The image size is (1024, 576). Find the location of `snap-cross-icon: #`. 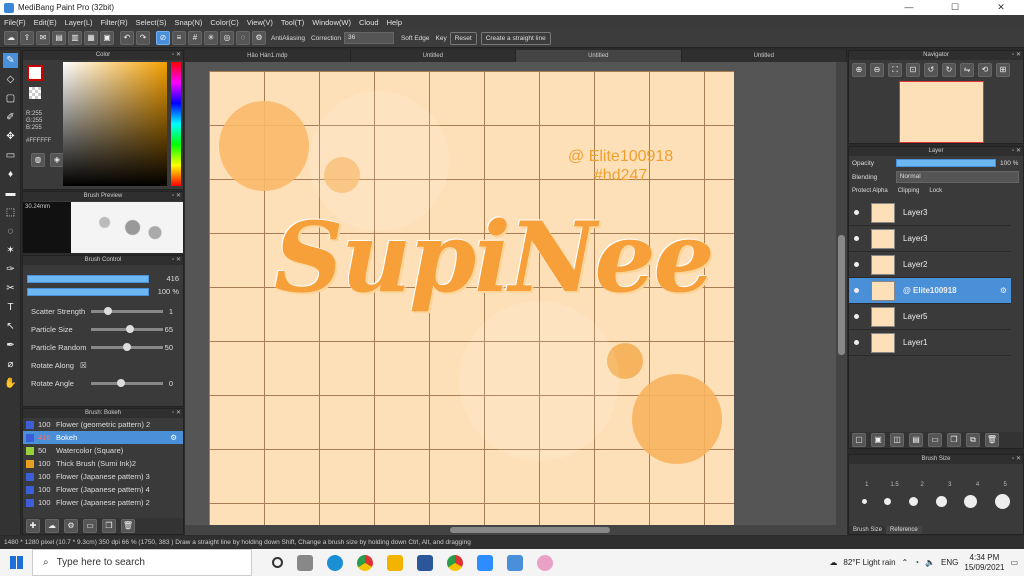

snap-cross-icon: # is located at coordinates (195, 38).